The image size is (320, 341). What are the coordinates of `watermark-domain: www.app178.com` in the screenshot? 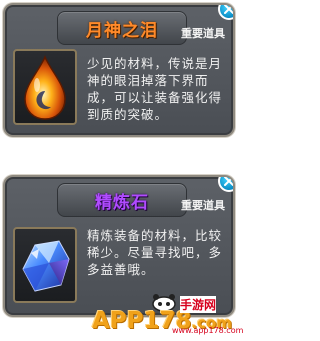 It's located at (208, 330).